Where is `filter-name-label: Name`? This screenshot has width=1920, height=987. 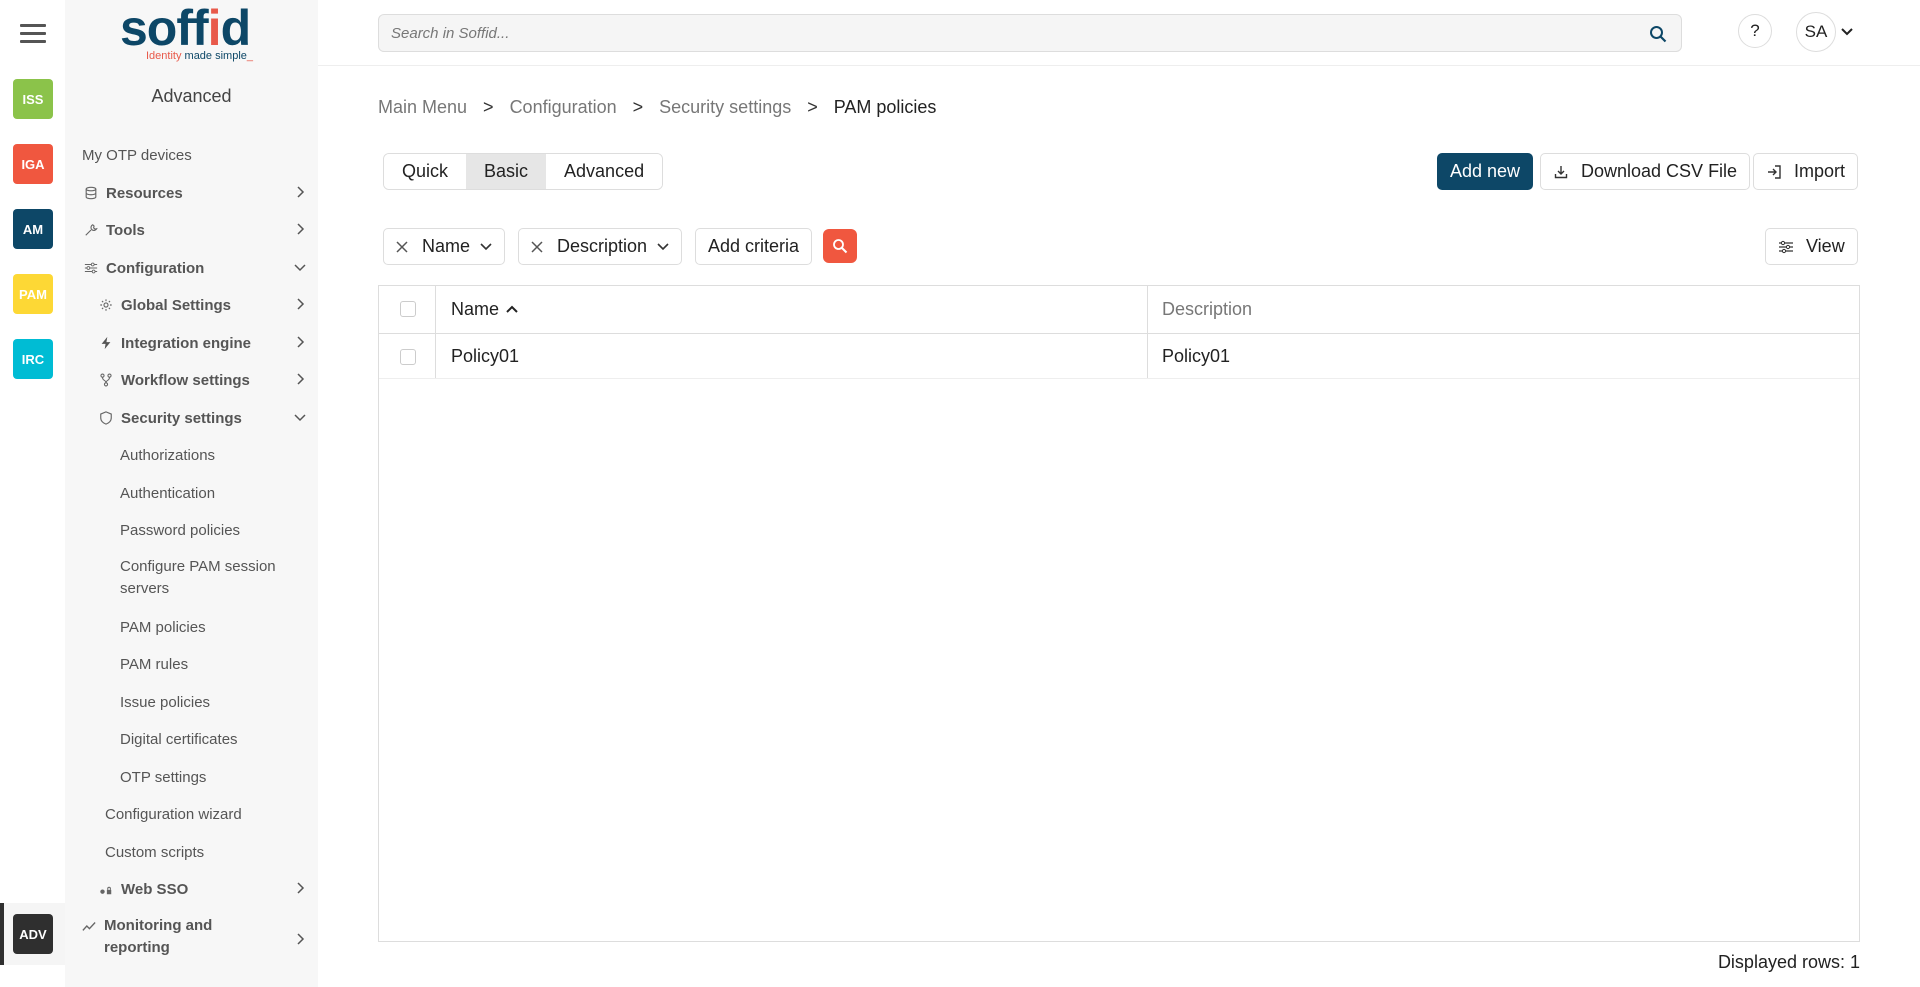 filter-name-label: Name is located at coordinates (446, 246).